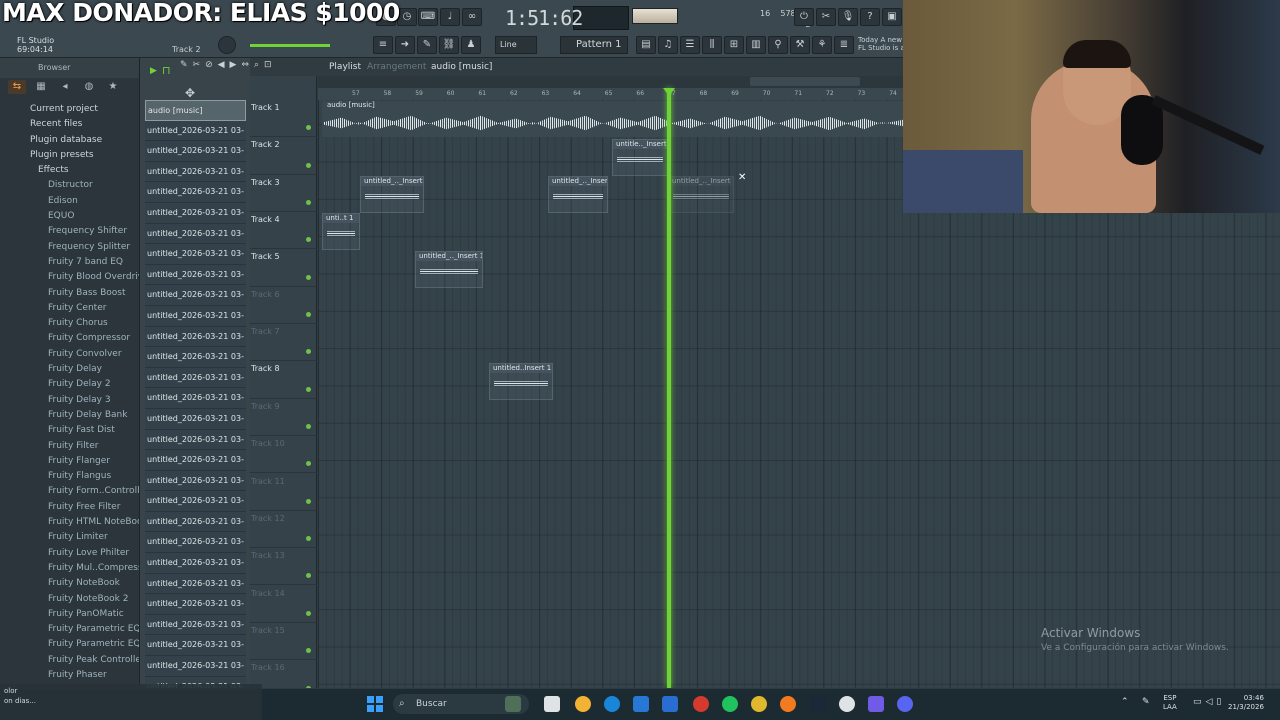  Describe the element at coordinates (870, 17) in the screenshot. I see `help-icon: ?` at that location.